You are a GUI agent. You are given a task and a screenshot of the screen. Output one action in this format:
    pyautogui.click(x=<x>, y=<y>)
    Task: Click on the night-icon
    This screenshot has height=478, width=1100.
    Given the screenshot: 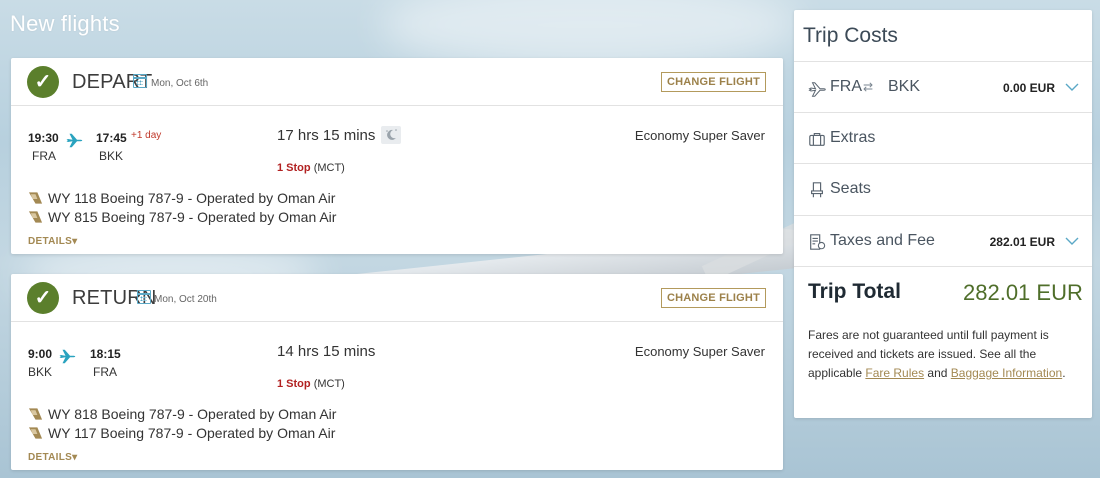 What is the action you would take?
    pyautogui.click(x=391, y=135)
    